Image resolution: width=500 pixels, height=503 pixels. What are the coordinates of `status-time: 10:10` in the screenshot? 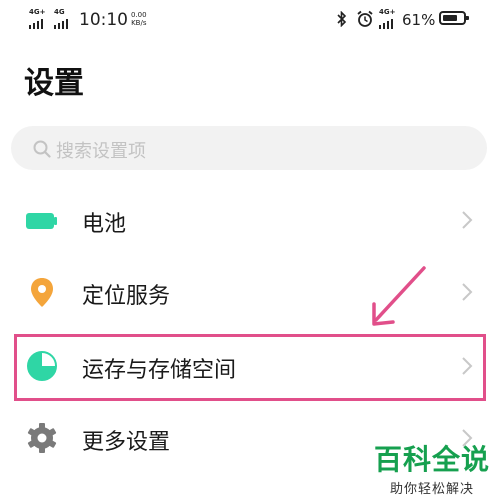 It's located at (103, 20).